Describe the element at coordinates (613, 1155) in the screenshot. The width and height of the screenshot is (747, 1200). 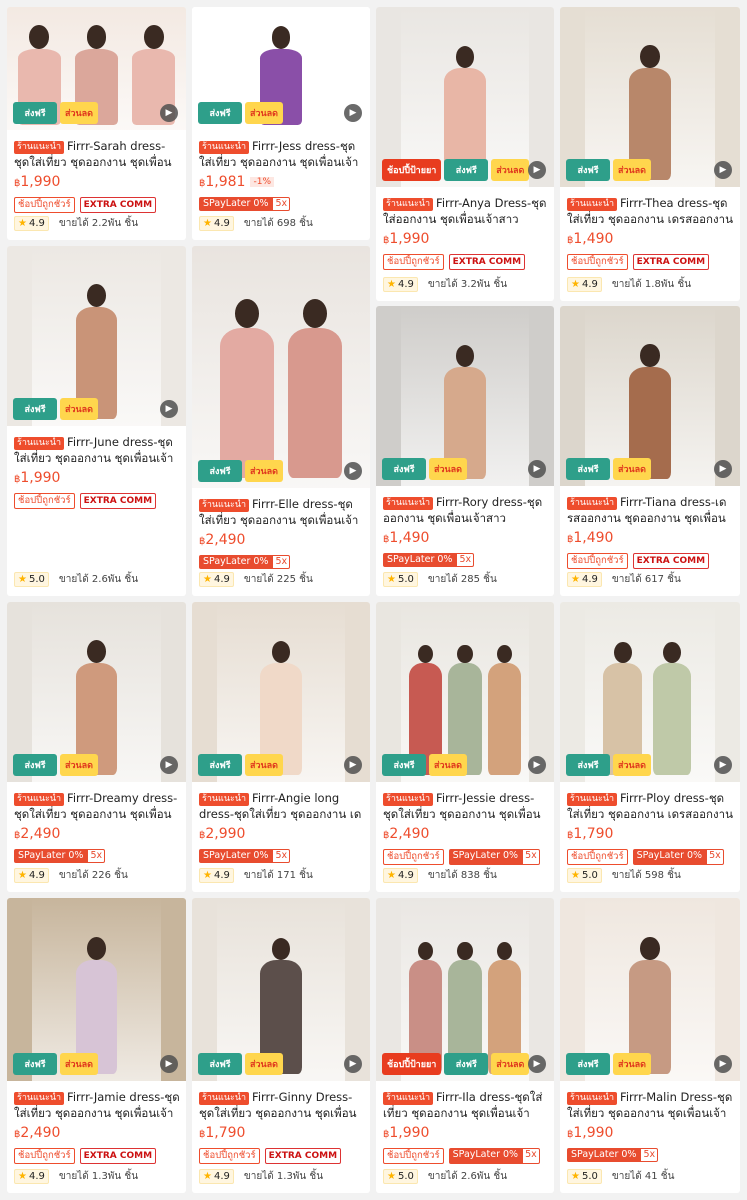
I see `spaylater-tag: SPayLater 0% 5x` at that location.